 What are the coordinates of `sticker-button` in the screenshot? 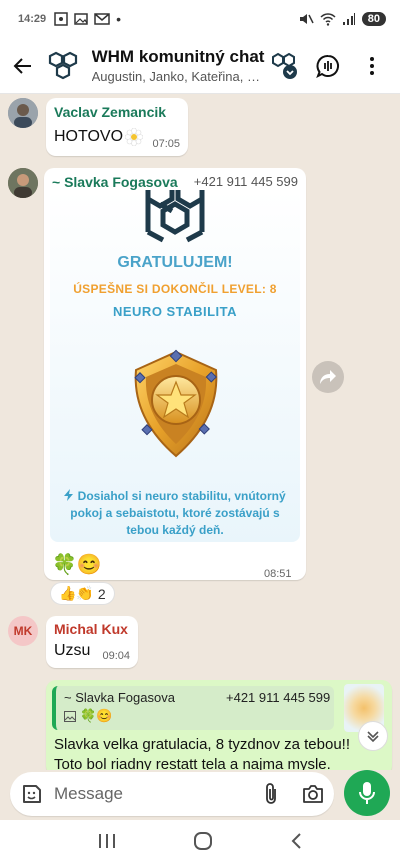 It's located at (32, 794).